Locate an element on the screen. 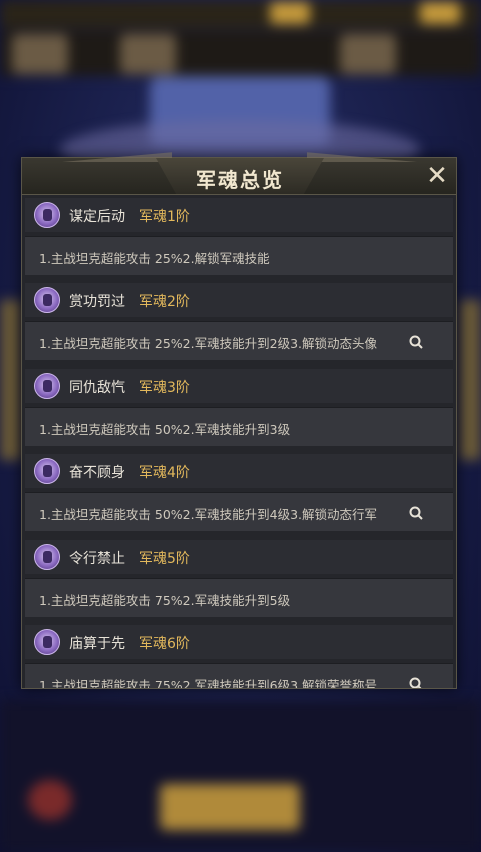 This screenshot has width=481, height=852. item-description-row: 1.主战坦克超能攻击 25%2.解锁军魂技能 is located at coordinates (239, 255).